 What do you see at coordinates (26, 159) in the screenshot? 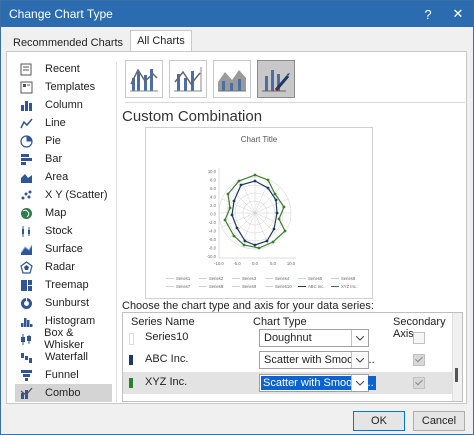
I see `bar-chart-icon` at bounding box center [26, 159].